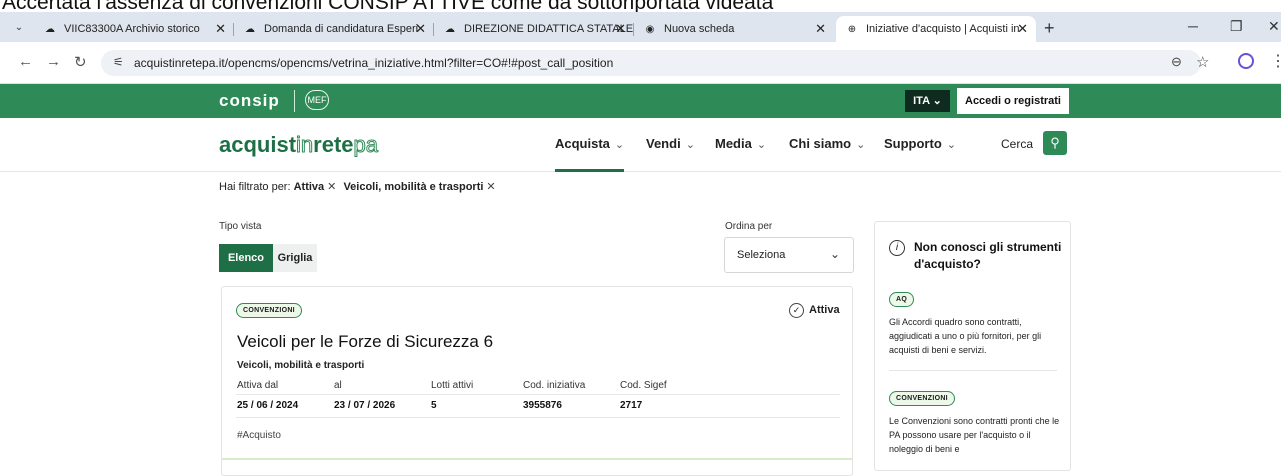 The image size is (1281, 476). What do you see at coordinates (434, 405) in the screenshot?
I see `field-value: 5` at bounding box center [434, 405].